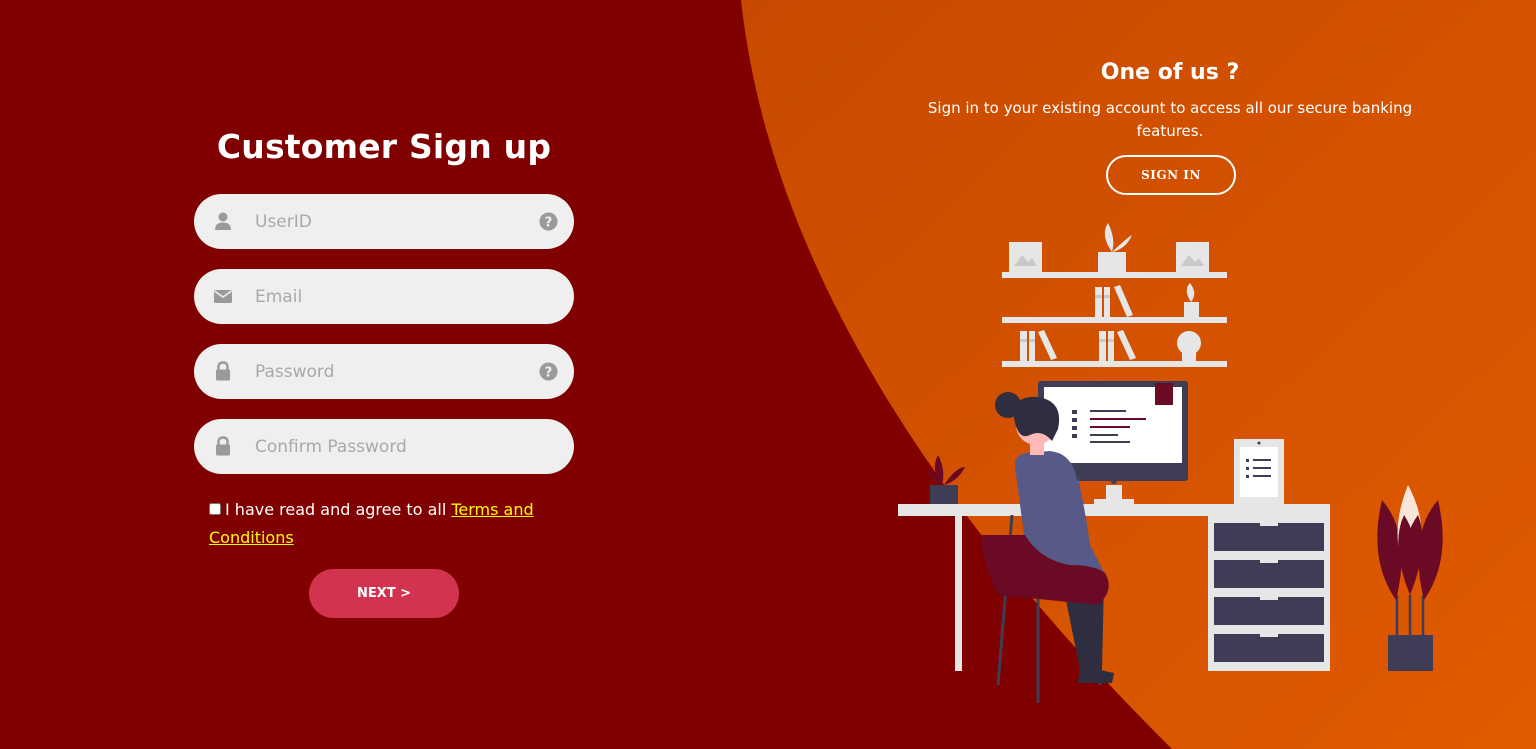 The width and height of the screenshot is (1536, 749). Describe the element at coordinates (1410, 578) in the screenshot. I see `floor-plant` at that location.